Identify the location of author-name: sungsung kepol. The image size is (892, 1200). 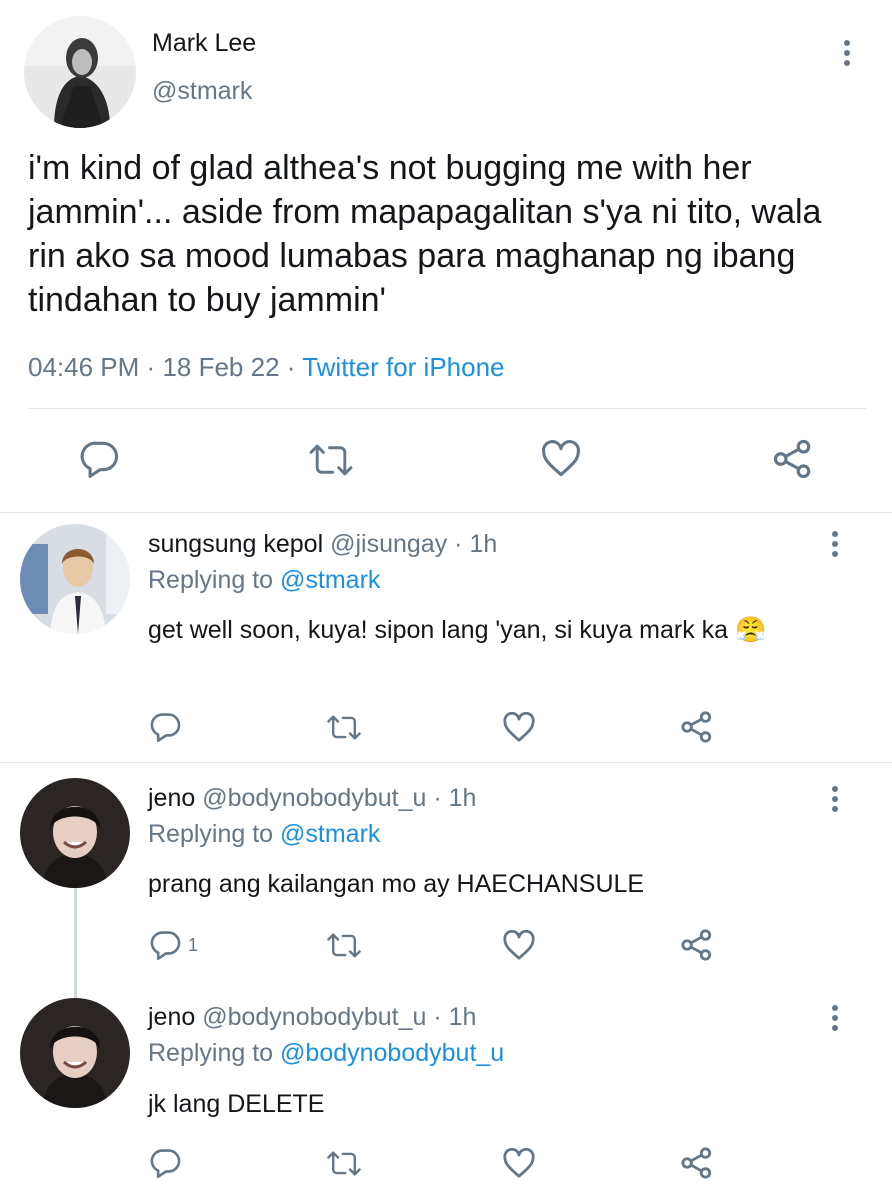
(235, 544).